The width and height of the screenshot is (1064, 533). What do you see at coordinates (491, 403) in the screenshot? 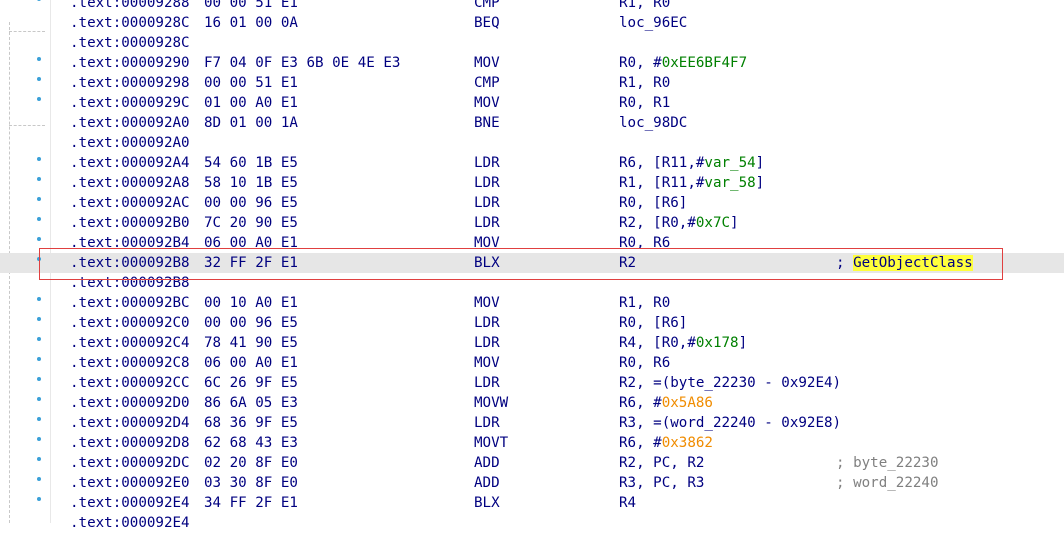
I see `instruction-mnemonic: MOVW` at bounding box center [491, 403].